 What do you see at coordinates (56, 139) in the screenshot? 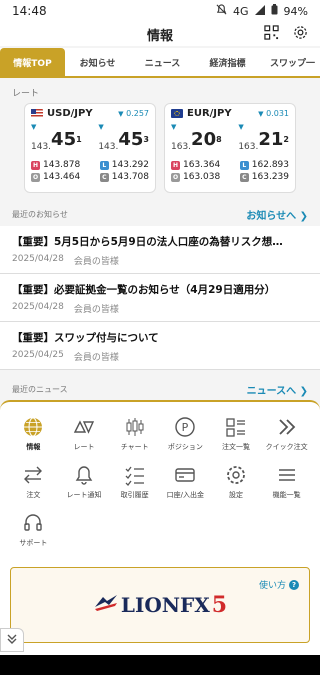
I see `bid-price: ▼ 143. 45 1` at bounding box center [56, 139].